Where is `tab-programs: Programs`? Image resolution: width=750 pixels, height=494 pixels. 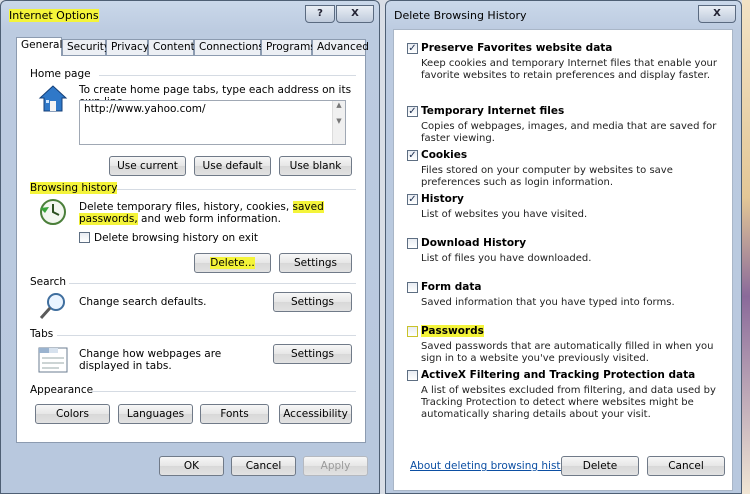 tab-programs: Programs is located at coordinates (288, 47).